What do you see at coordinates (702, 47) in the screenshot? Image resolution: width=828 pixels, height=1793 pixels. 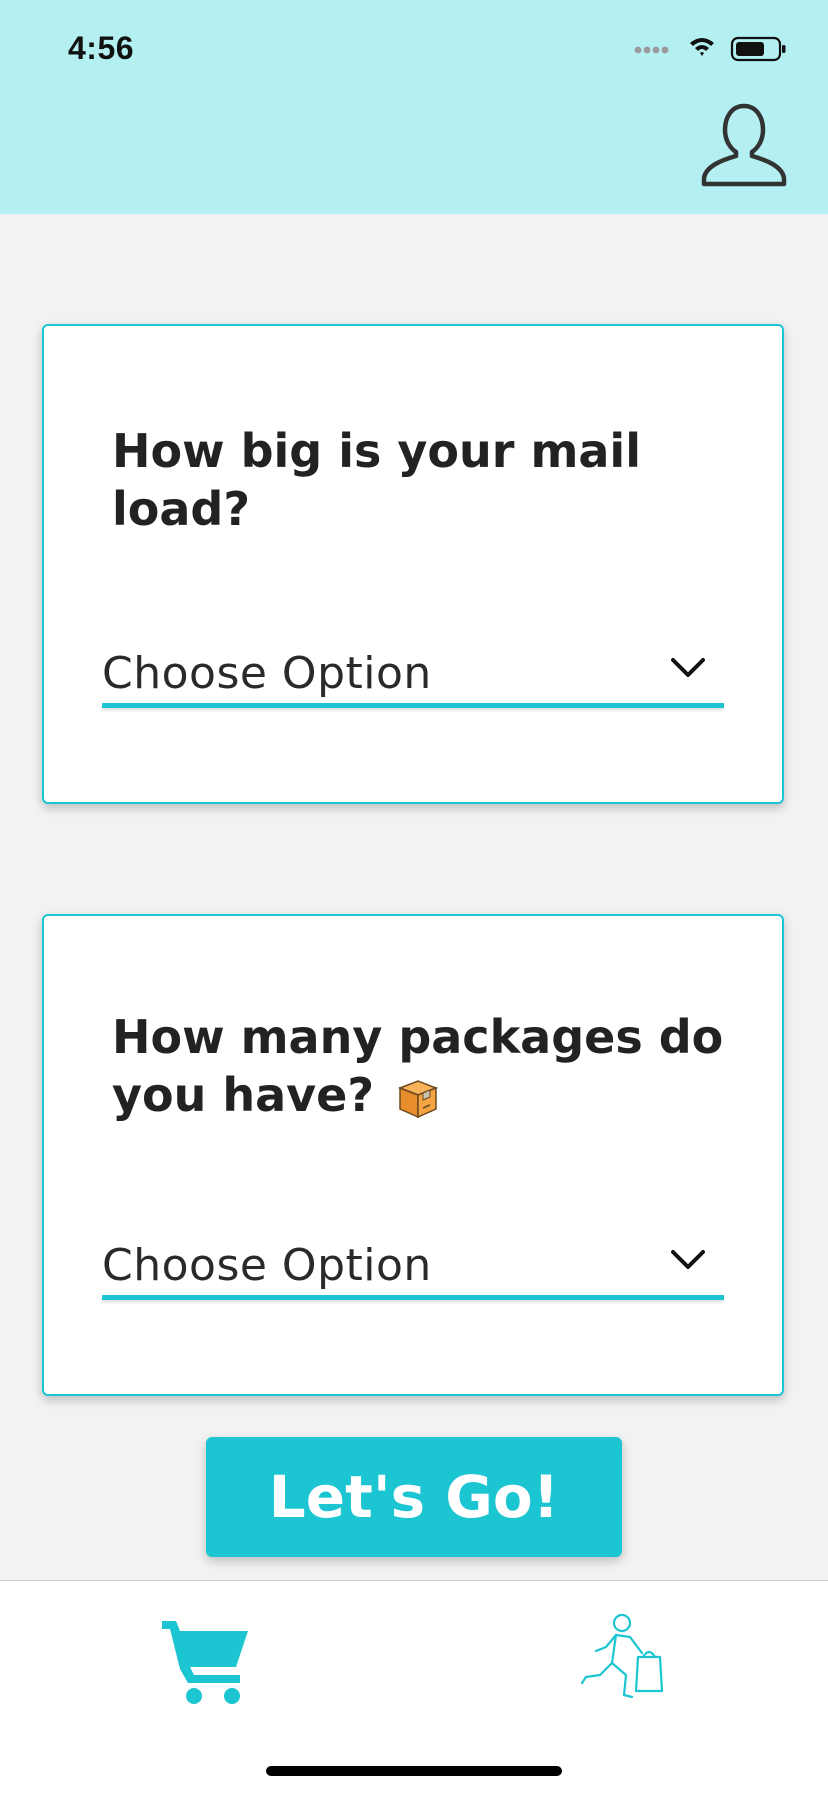 I see `wifi-icon` at bounding box center [702, 47].